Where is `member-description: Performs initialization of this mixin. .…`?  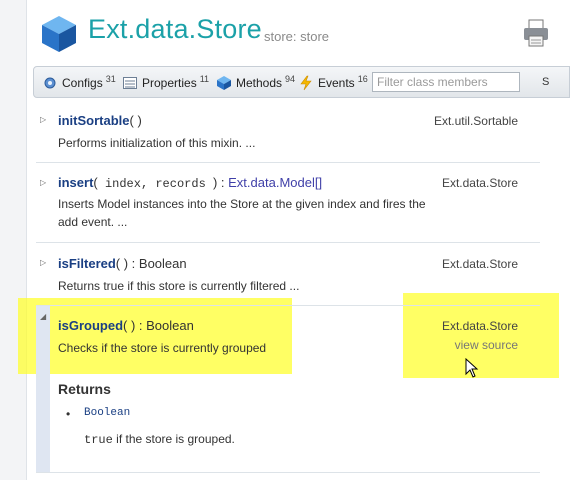
member-description: Performs initialization of this mixin. .… is located at coordinates (157, 143).